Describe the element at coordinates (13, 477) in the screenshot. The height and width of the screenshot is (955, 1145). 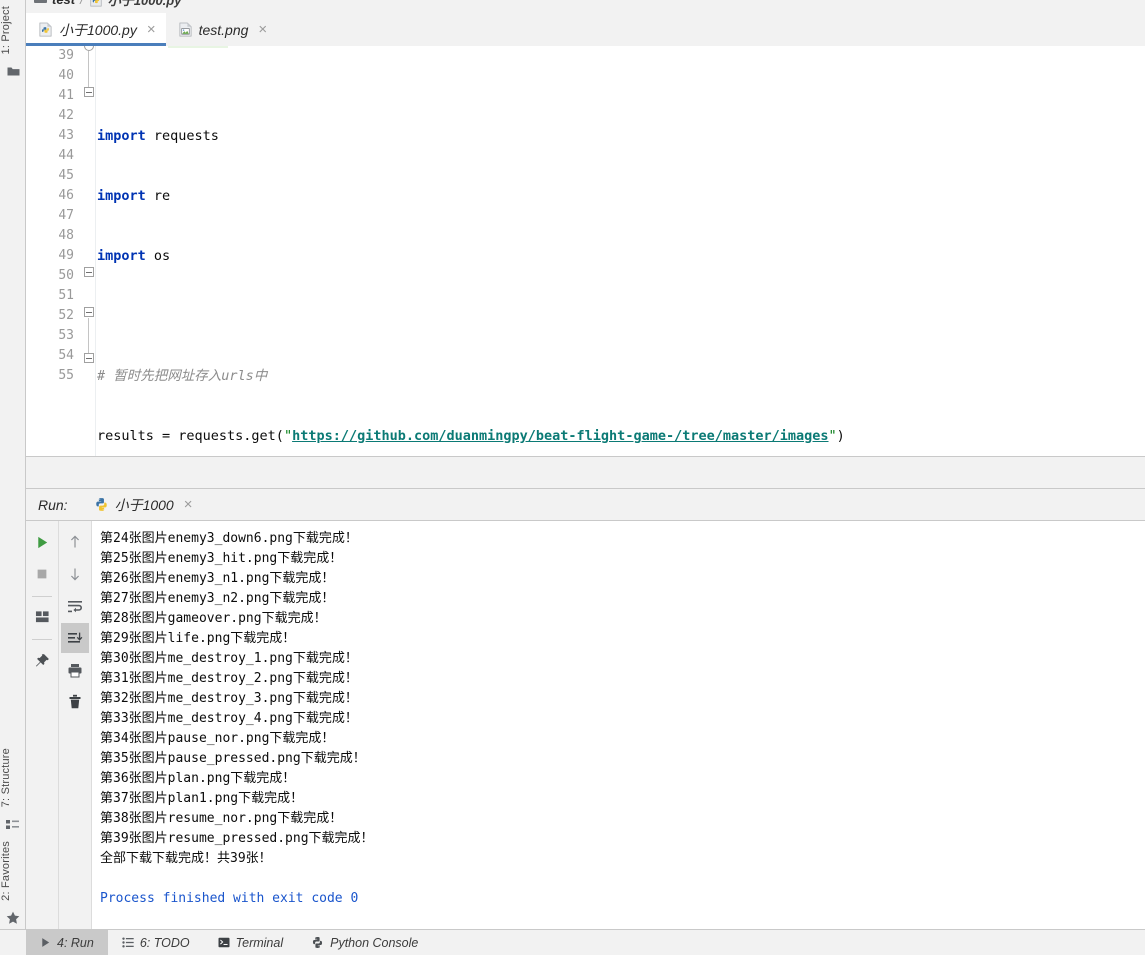
I see `left-tool-rail: 1: Project 7: Structure 2: Favorites` at that location.